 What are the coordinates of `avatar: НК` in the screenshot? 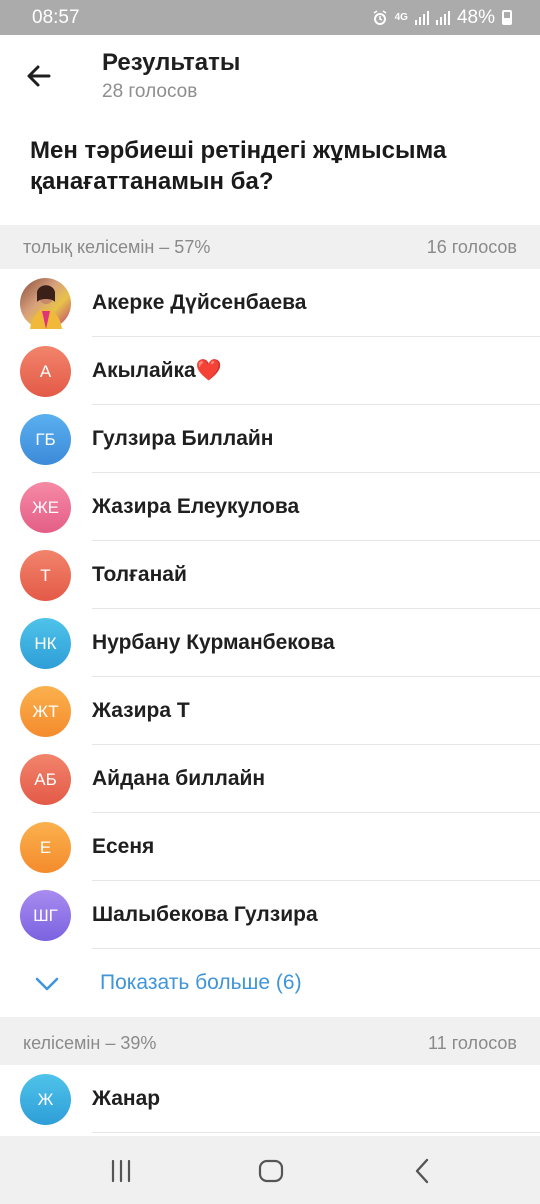 It's located at (45, 643).